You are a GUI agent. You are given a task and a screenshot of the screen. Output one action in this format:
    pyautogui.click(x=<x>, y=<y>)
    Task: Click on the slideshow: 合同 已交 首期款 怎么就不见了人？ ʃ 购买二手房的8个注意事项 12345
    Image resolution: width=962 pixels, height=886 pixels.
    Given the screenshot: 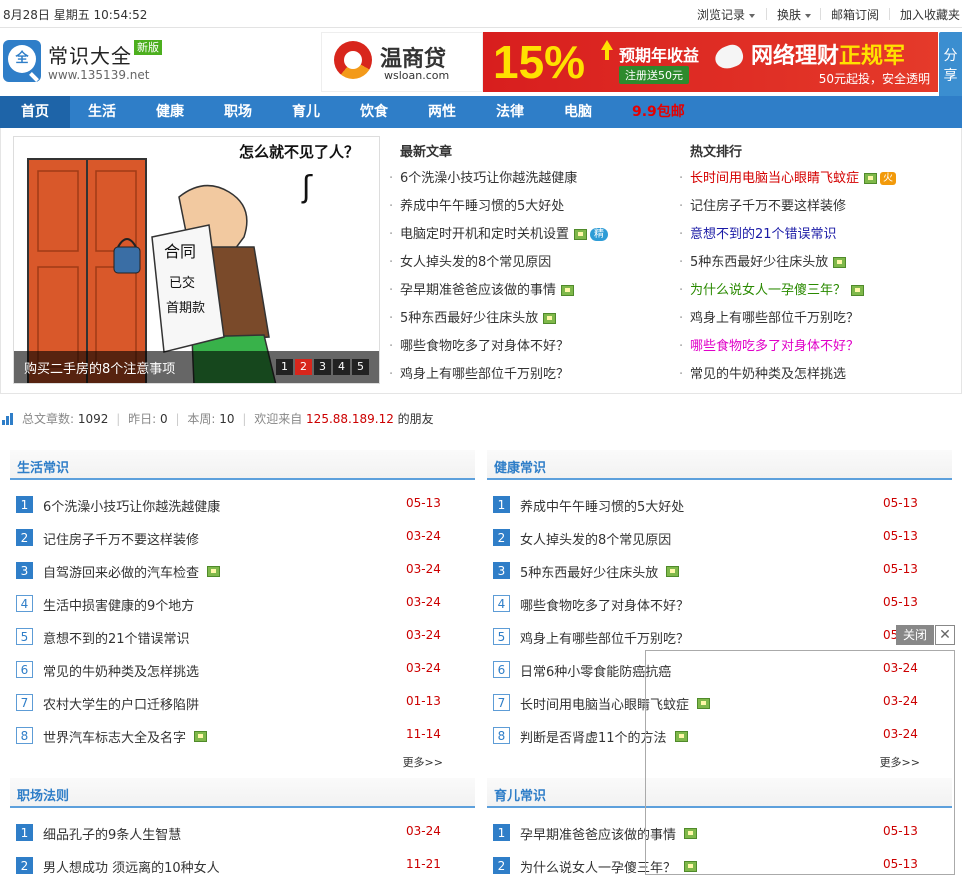 What is the action you would take?
    pyautogui.click(x=196, y=260)
    